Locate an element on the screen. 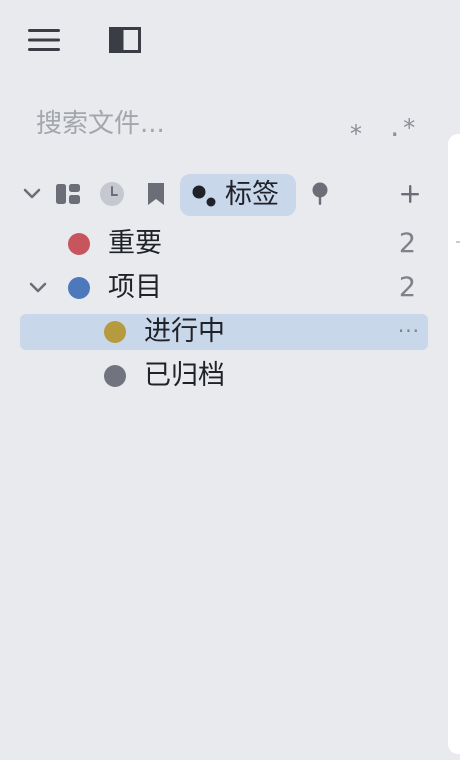 This screenshot has height=760, width=460. search-bar: * .* is located at coordinates (226, 125).